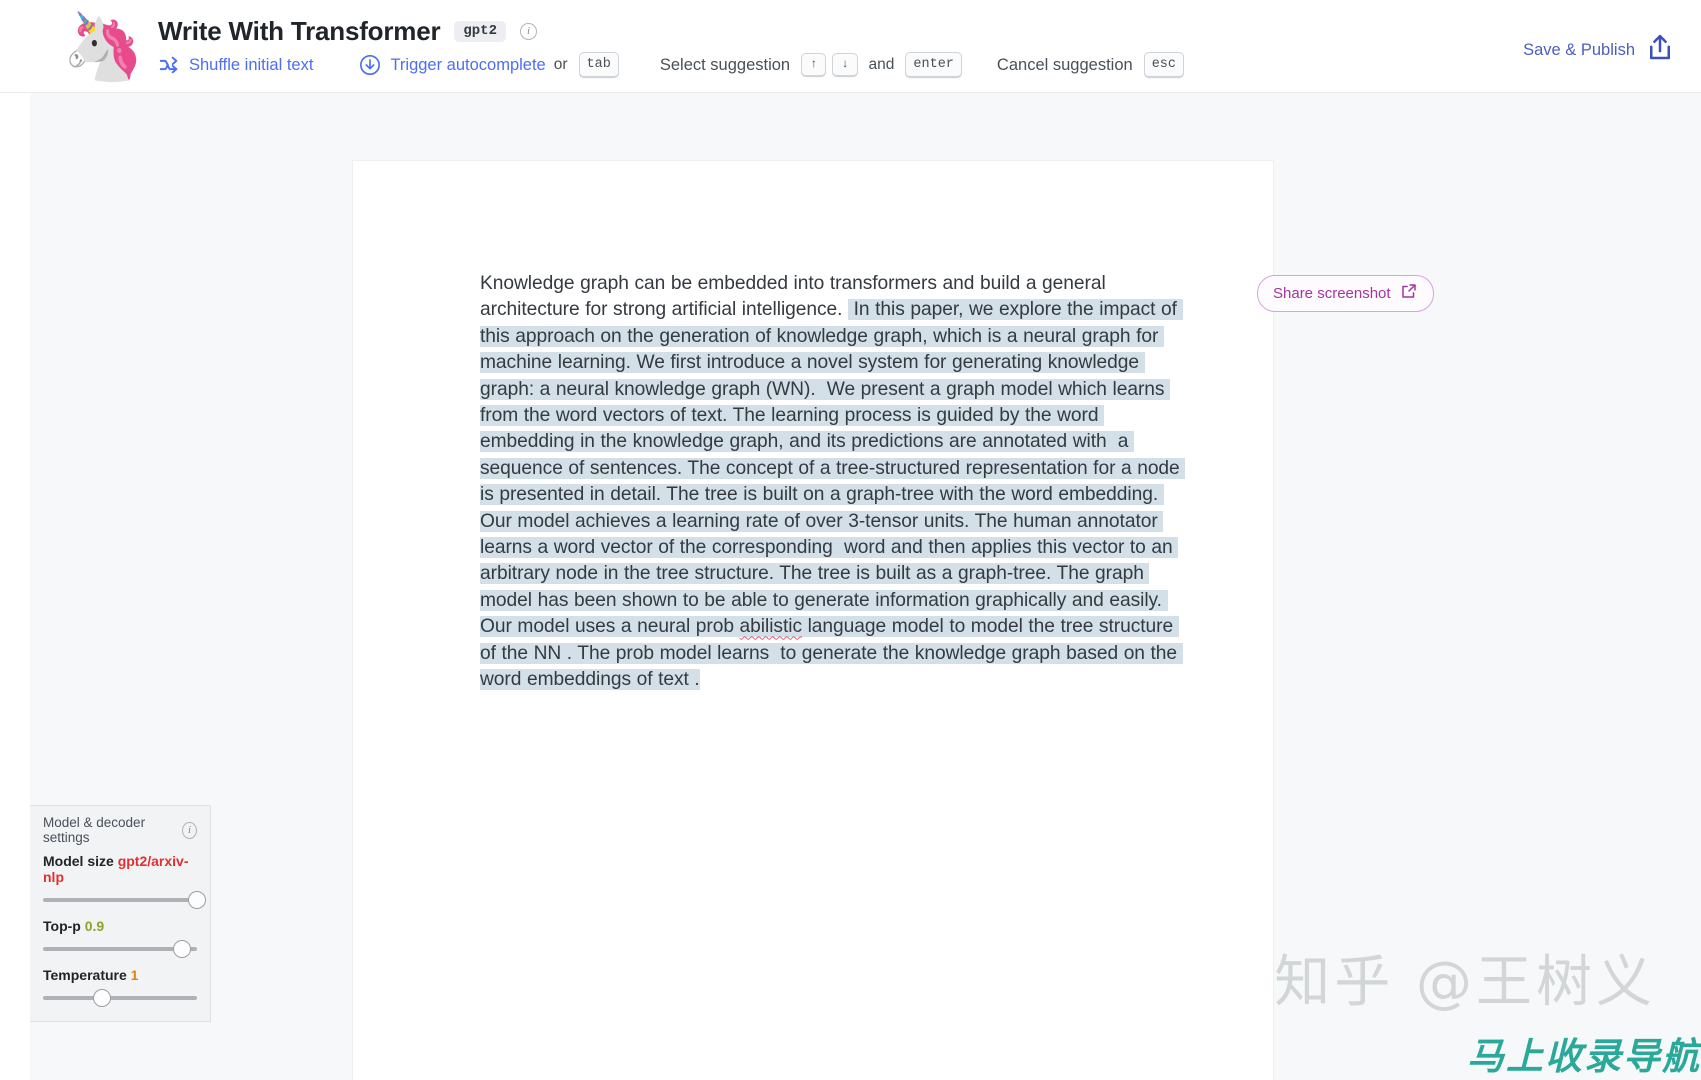  I want to click on model-badge: gpt2, so click(480, 31).